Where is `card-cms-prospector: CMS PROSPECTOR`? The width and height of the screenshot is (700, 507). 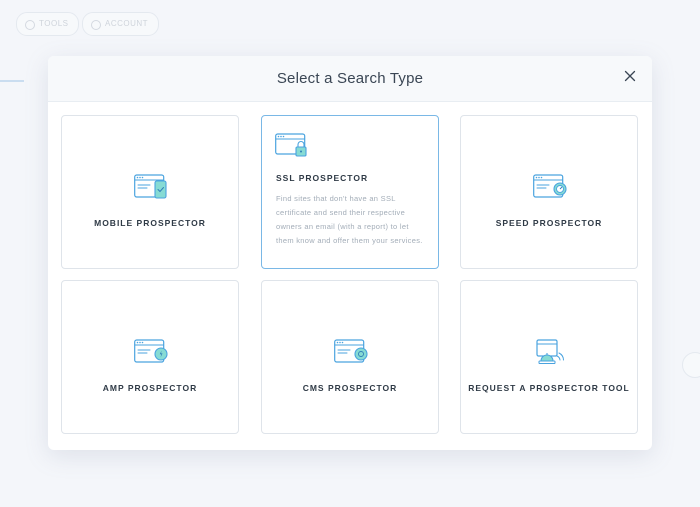
card-cms-prospector: CMS PROSPECTOR is located at coordinates (350, 357).